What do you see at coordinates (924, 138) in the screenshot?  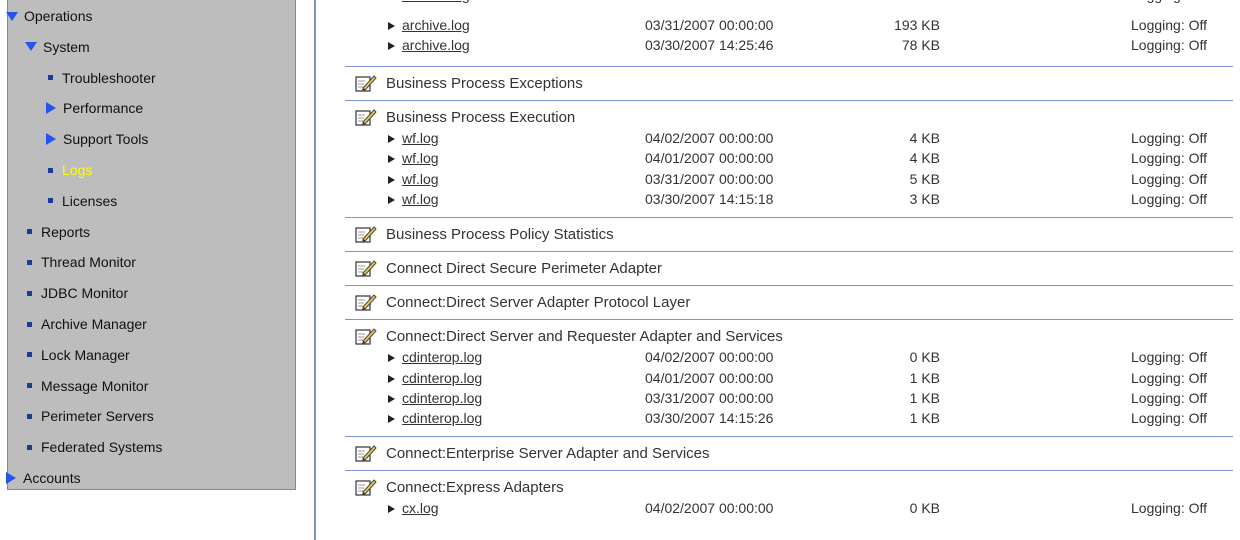 I see `log-size: 4 KB` at bounding box center [924, 138].